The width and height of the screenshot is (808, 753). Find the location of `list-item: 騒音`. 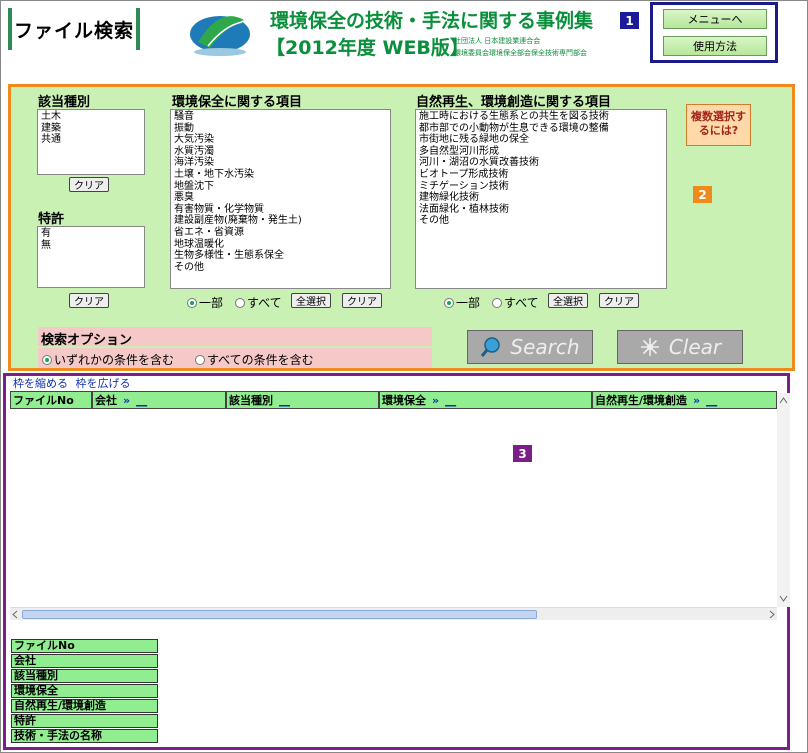

list-item: 騒音 is located at coordinates (280, 117).